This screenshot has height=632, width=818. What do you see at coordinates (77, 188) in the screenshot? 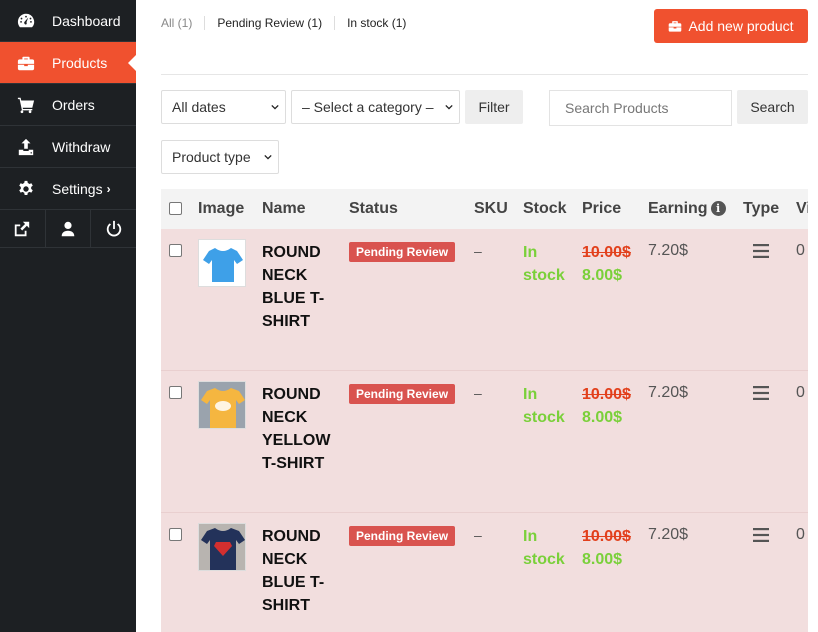
I see `sidebar-item-label: Settings` at bounding box center [77, 188].